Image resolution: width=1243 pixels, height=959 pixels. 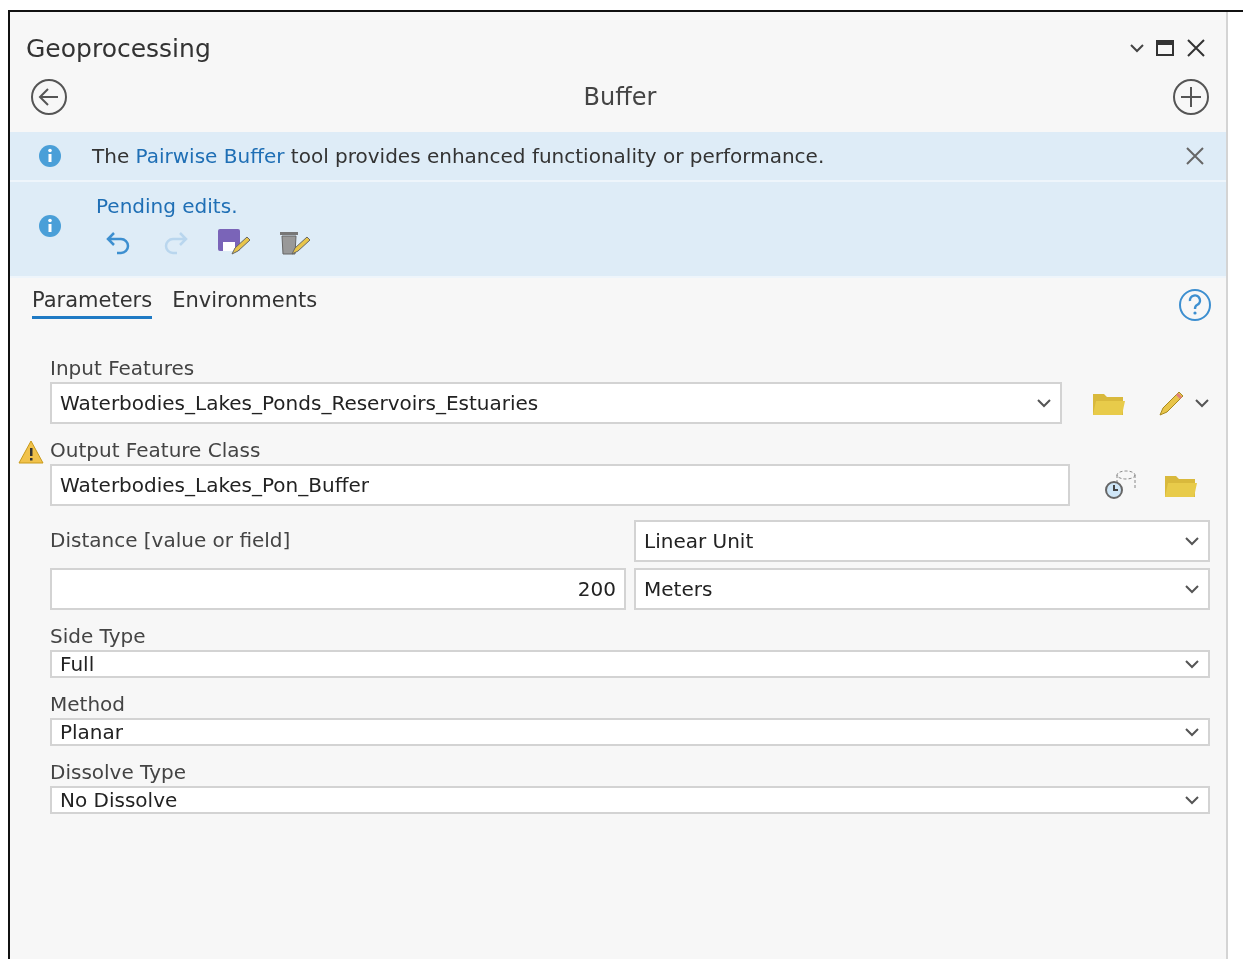 I want to click on unit-type-dropdown: Linear Unit, so click(x=922, y=541).